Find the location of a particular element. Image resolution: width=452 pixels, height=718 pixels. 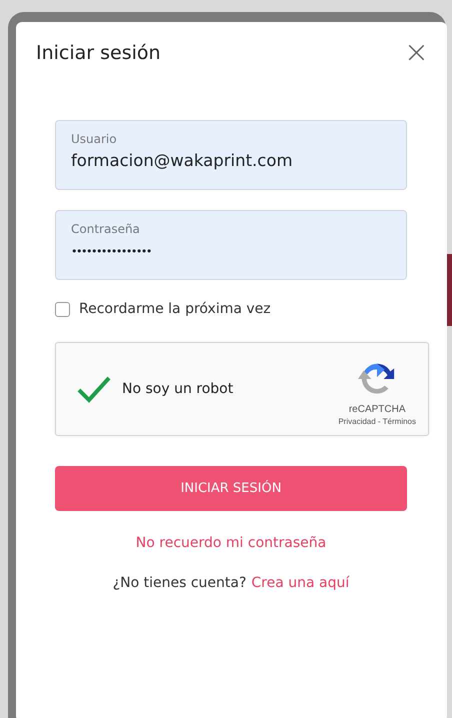

field-label: Usuario is located at coordinates (94, 139).